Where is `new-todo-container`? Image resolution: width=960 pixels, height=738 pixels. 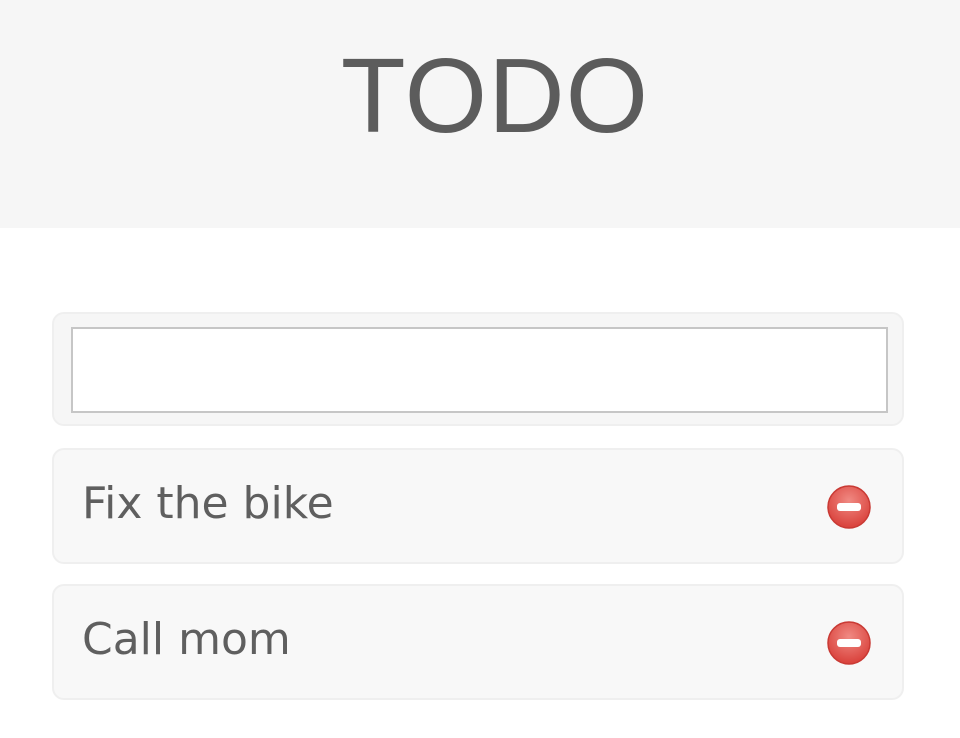 new-todo-container is located at coordinates (478, 369).